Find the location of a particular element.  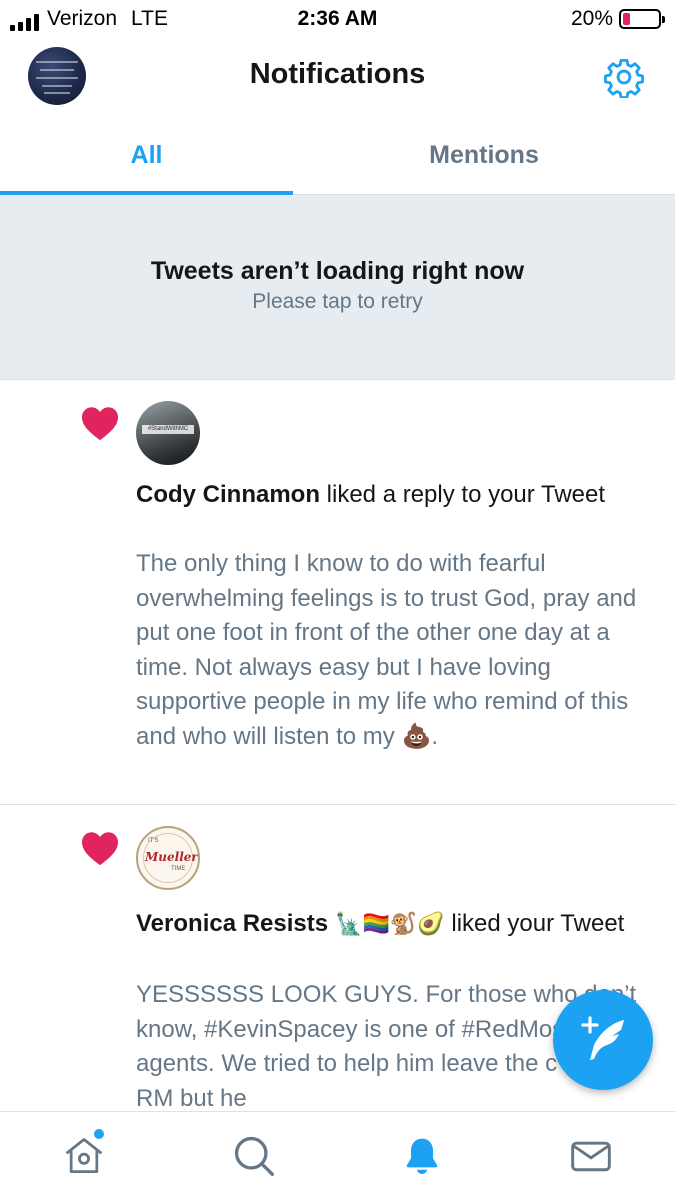

status-left: Verizon LTE is located at coordinates (89, 19).